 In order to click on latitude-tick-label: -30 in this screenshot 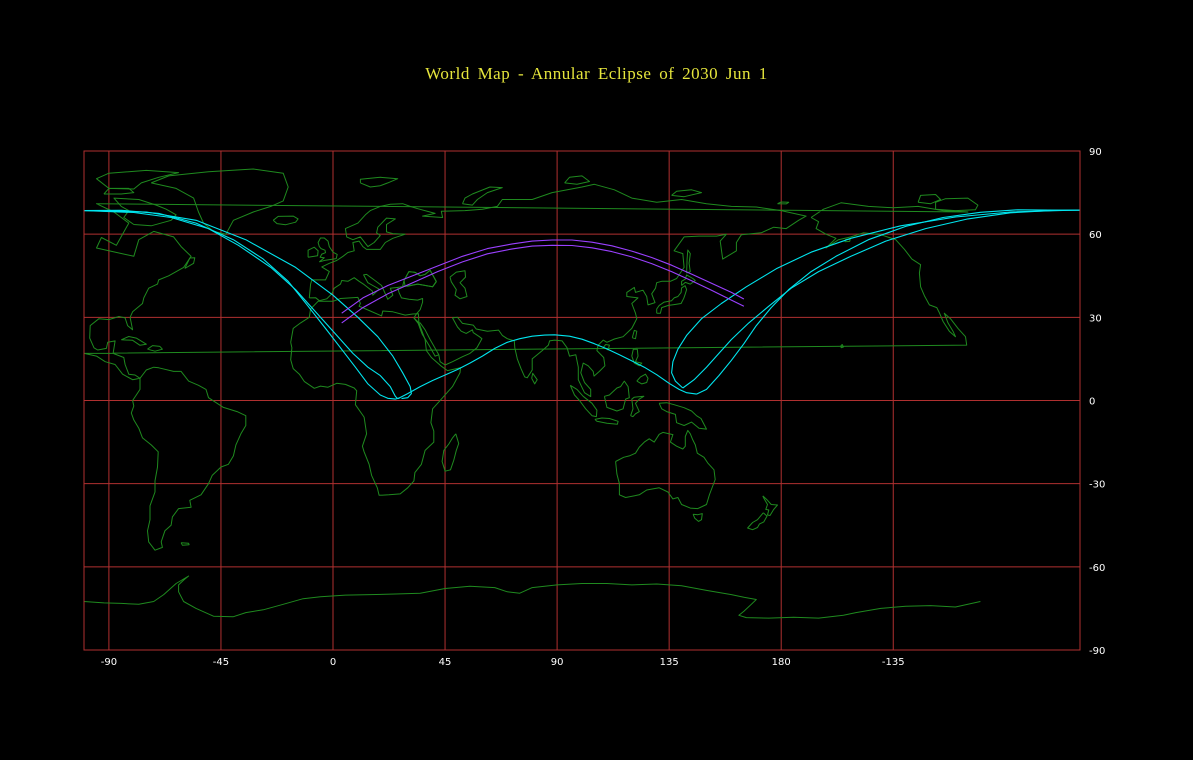, I will do `click(1097, 485)`.